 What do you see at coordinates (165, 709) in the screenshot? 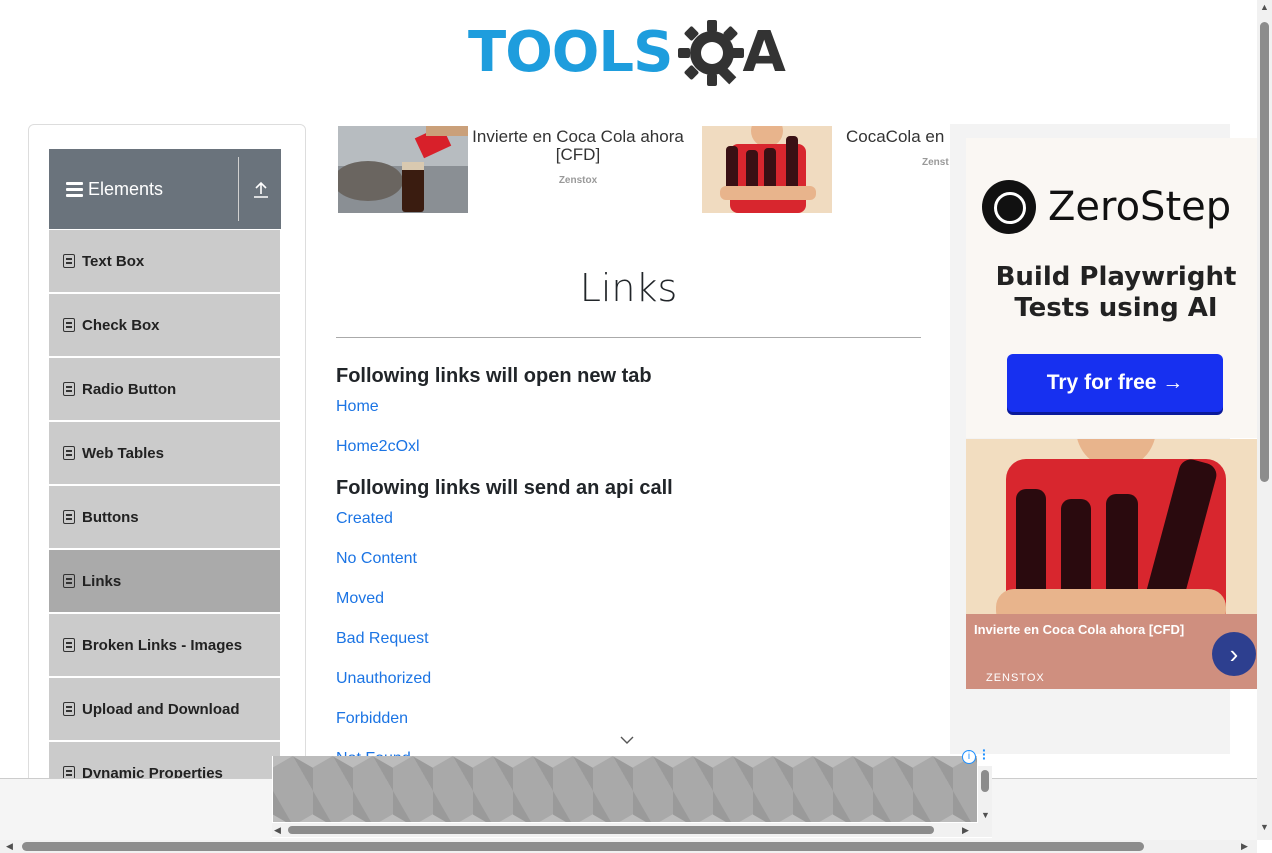
I see `sidebar-item-upload-download: Upload and Download` at bounding box center [165, 709].